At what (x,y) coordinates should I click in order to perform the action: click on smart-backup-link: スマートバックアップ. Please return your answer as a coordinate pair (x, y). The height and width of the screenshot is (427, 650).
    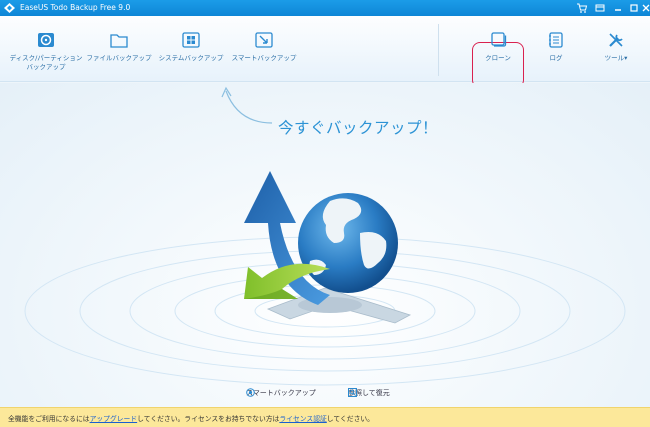
    Looking at the image, I should click on (281, 393).